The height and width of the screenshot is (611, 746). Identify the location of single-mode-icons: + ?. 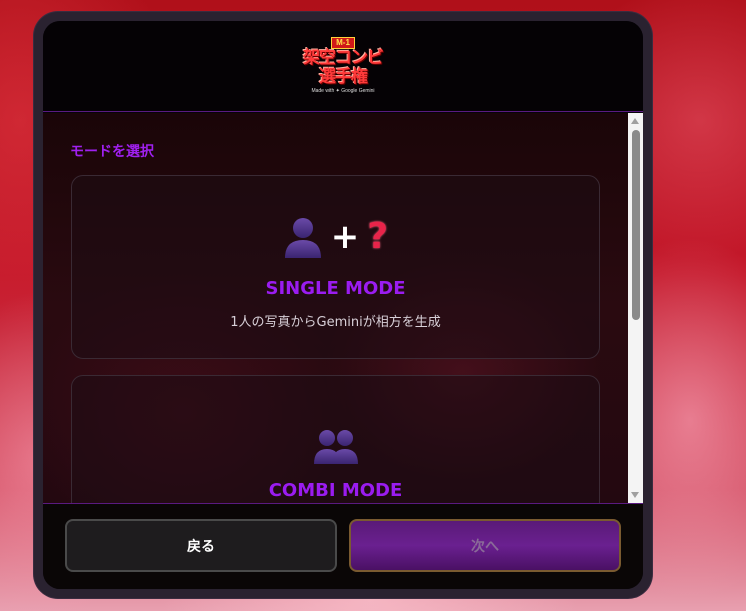
(335, 237).